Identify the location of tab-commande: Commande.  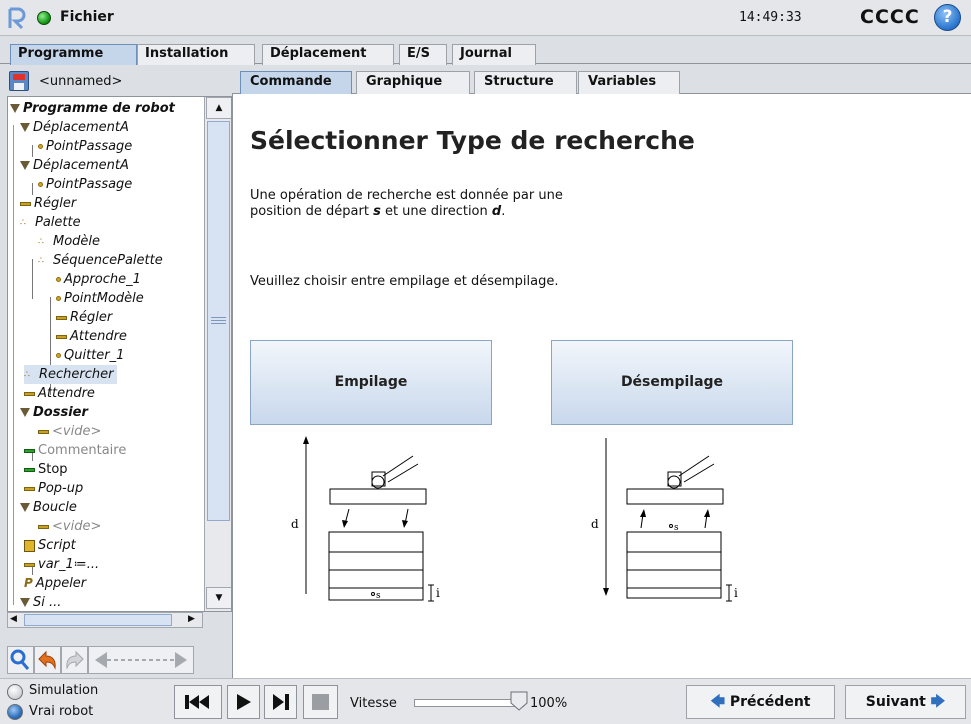
(296, 83).